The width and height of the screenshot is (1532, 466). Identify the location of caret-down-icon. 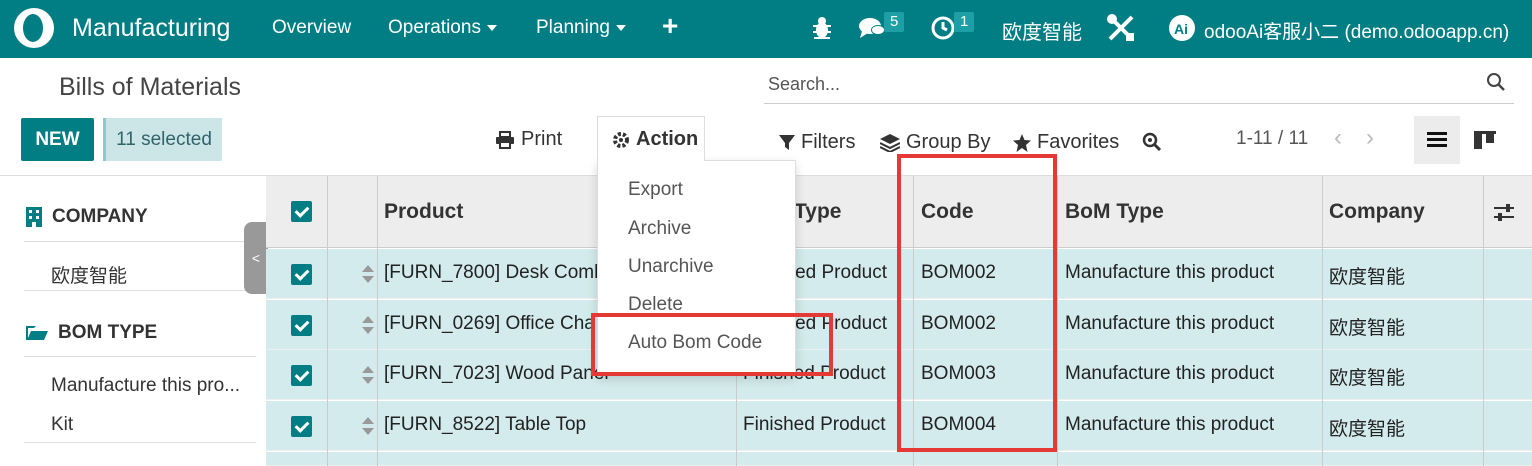
(491, 27).